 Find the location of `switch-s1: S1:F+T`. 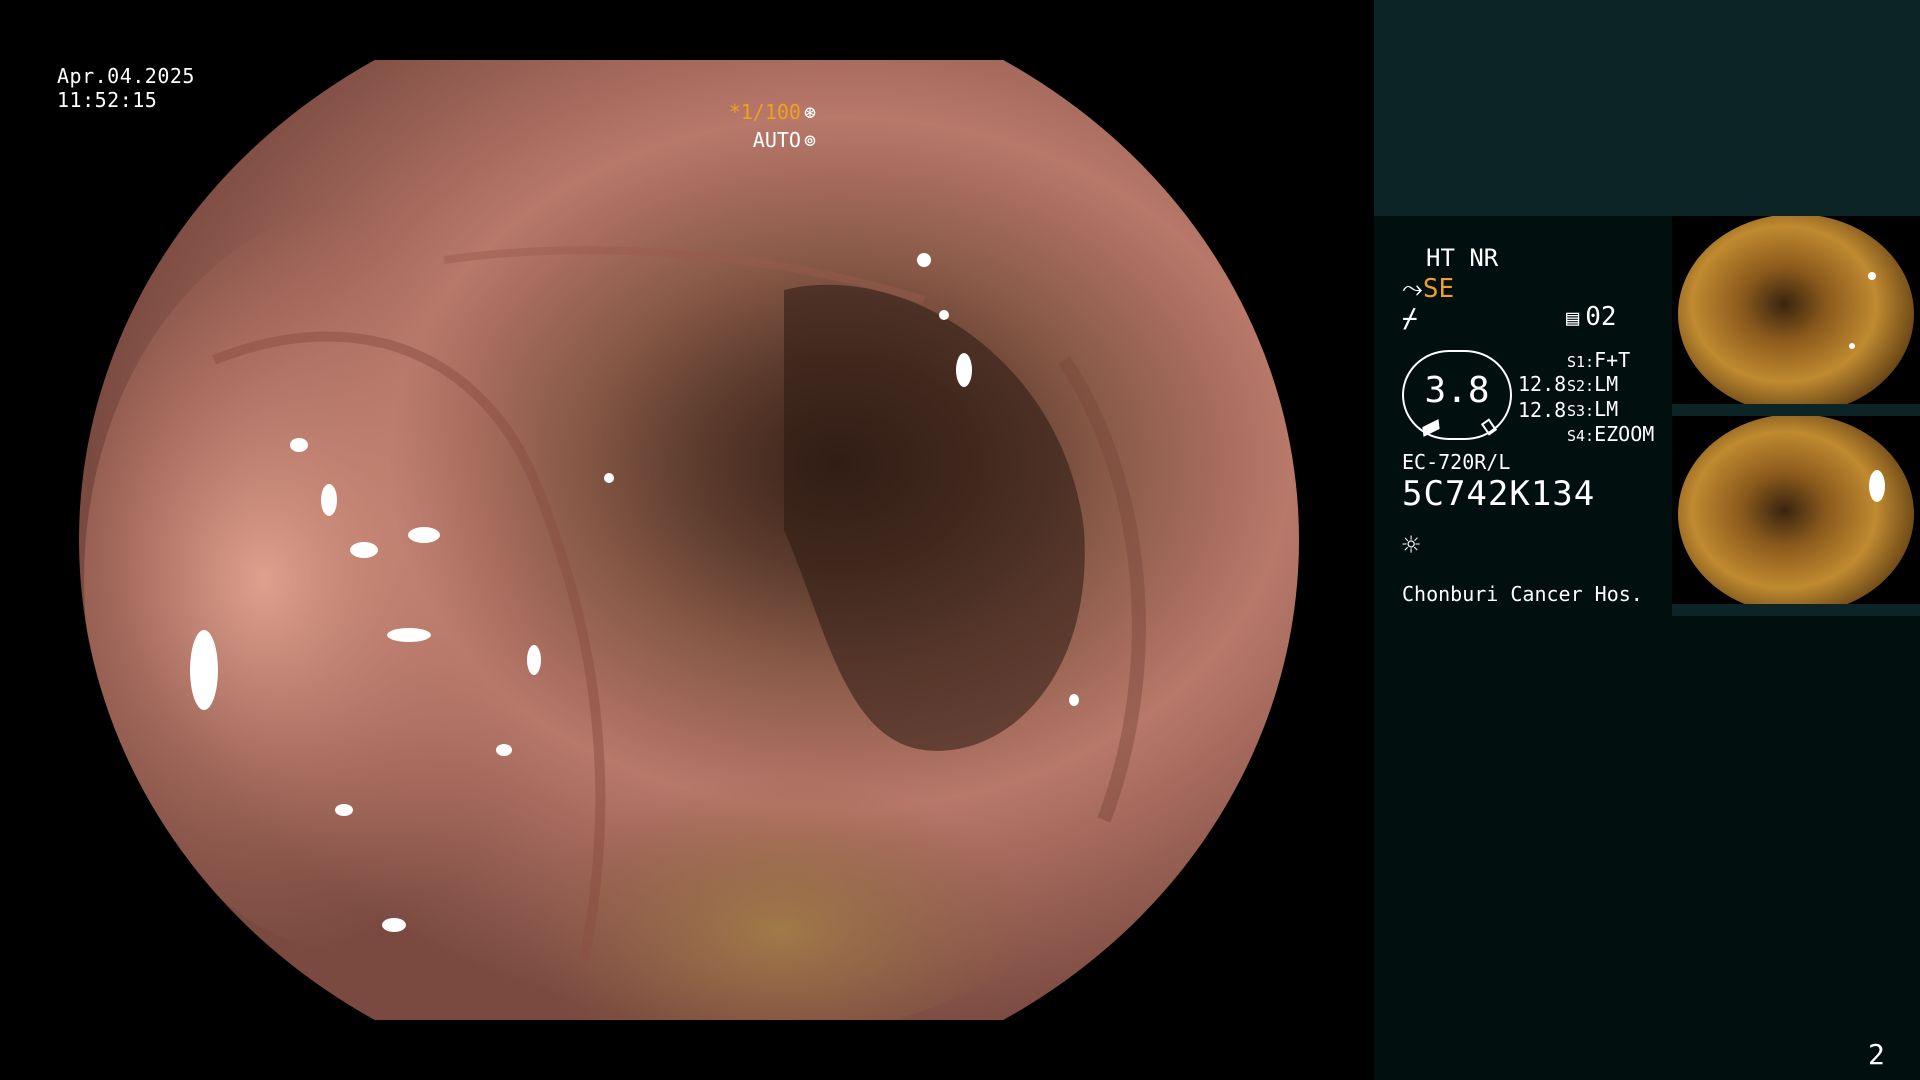

switch-s1: S1:F+T is located at coordinates (1598, 360).